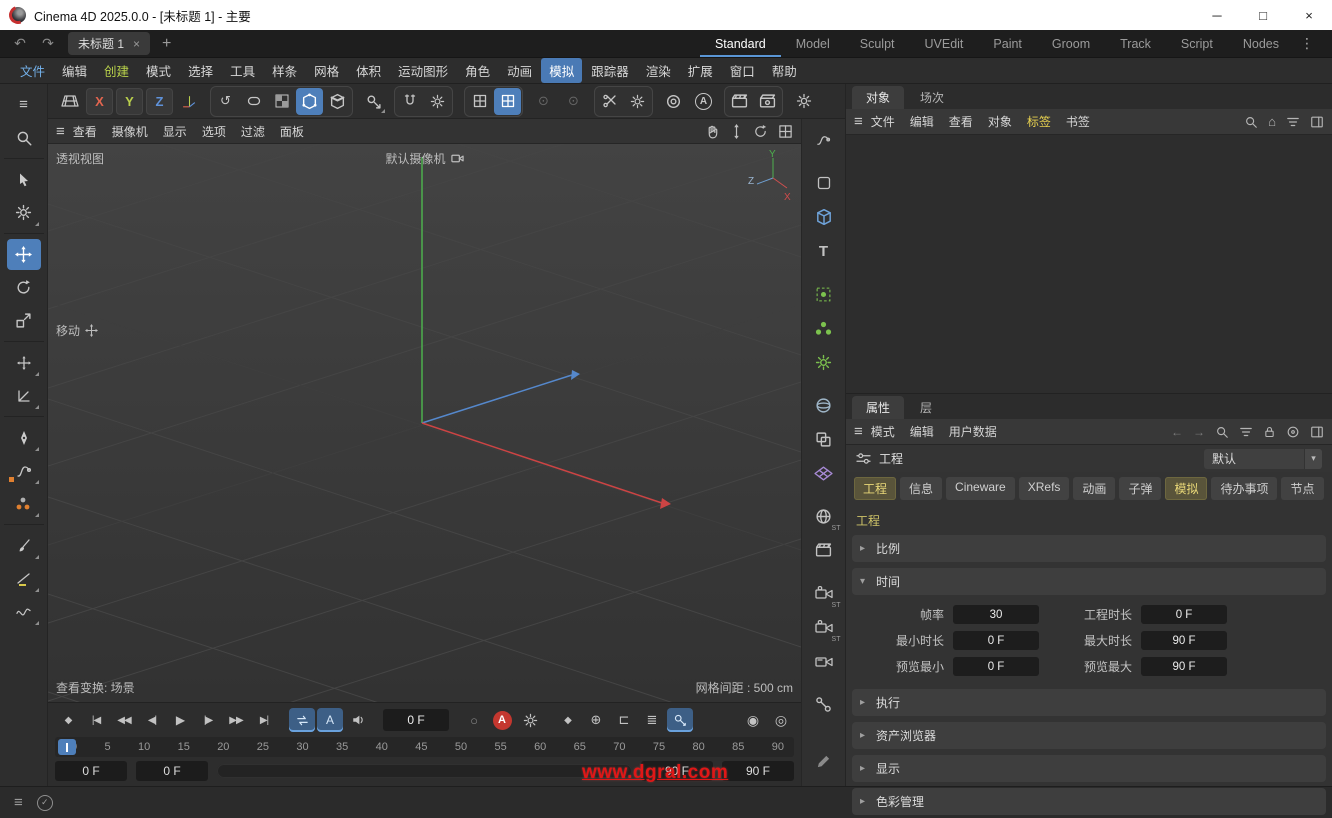 The height and width of the screenshot is (818, 1332). What do you see at coordinates (1089, 264) in the screenshot?
I see `object-list` at bounding box center [1089, 264].